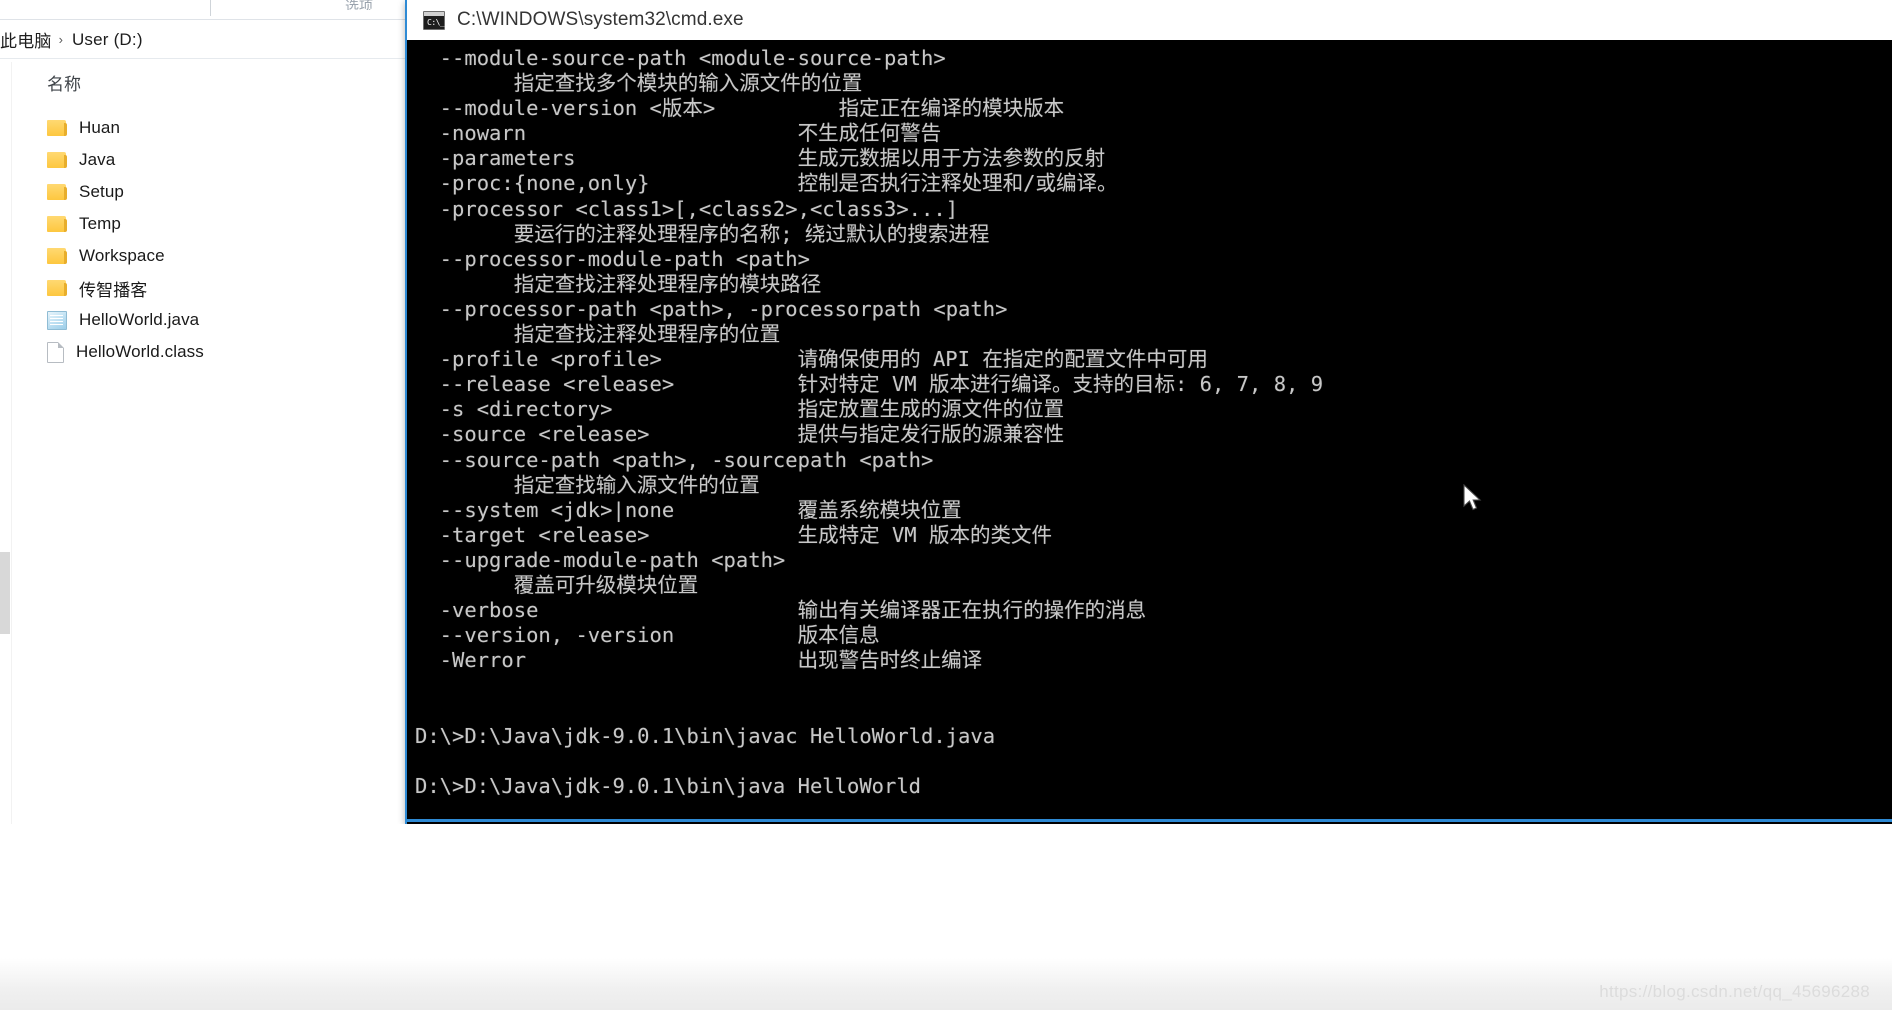  I want to click on list-item-label: Workspace, so click(122, 255).